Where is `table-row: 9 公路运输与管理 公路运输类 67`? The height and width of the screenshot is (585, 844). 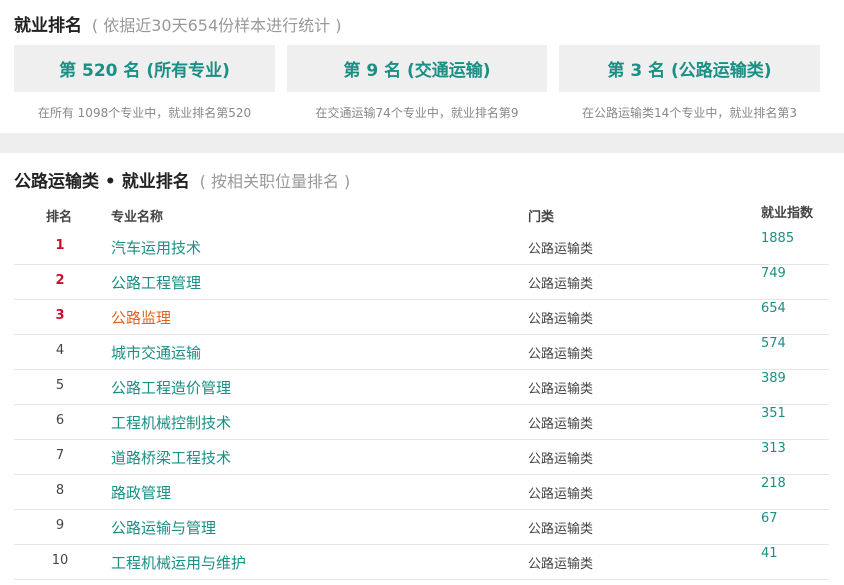
table-row: 9 公路运输与管理 公路运输类 67 is located at coordinates (421, 527).